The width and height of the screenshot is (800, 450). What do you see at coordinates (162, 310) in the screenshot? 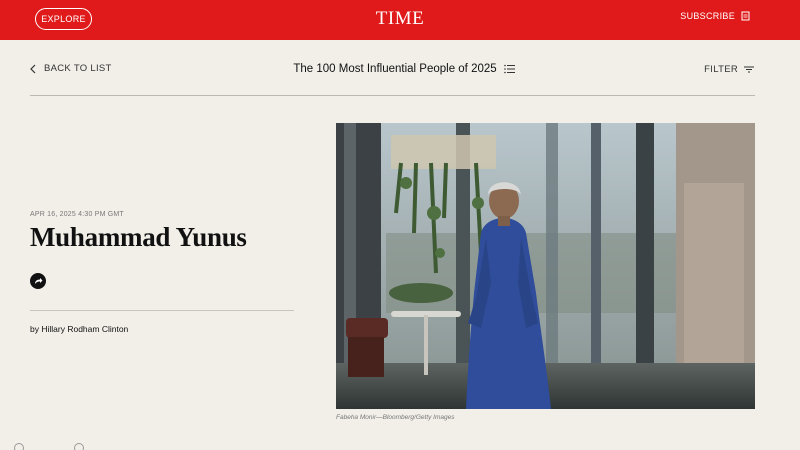
I see `byline-divider` at bounding box center [162, 310].